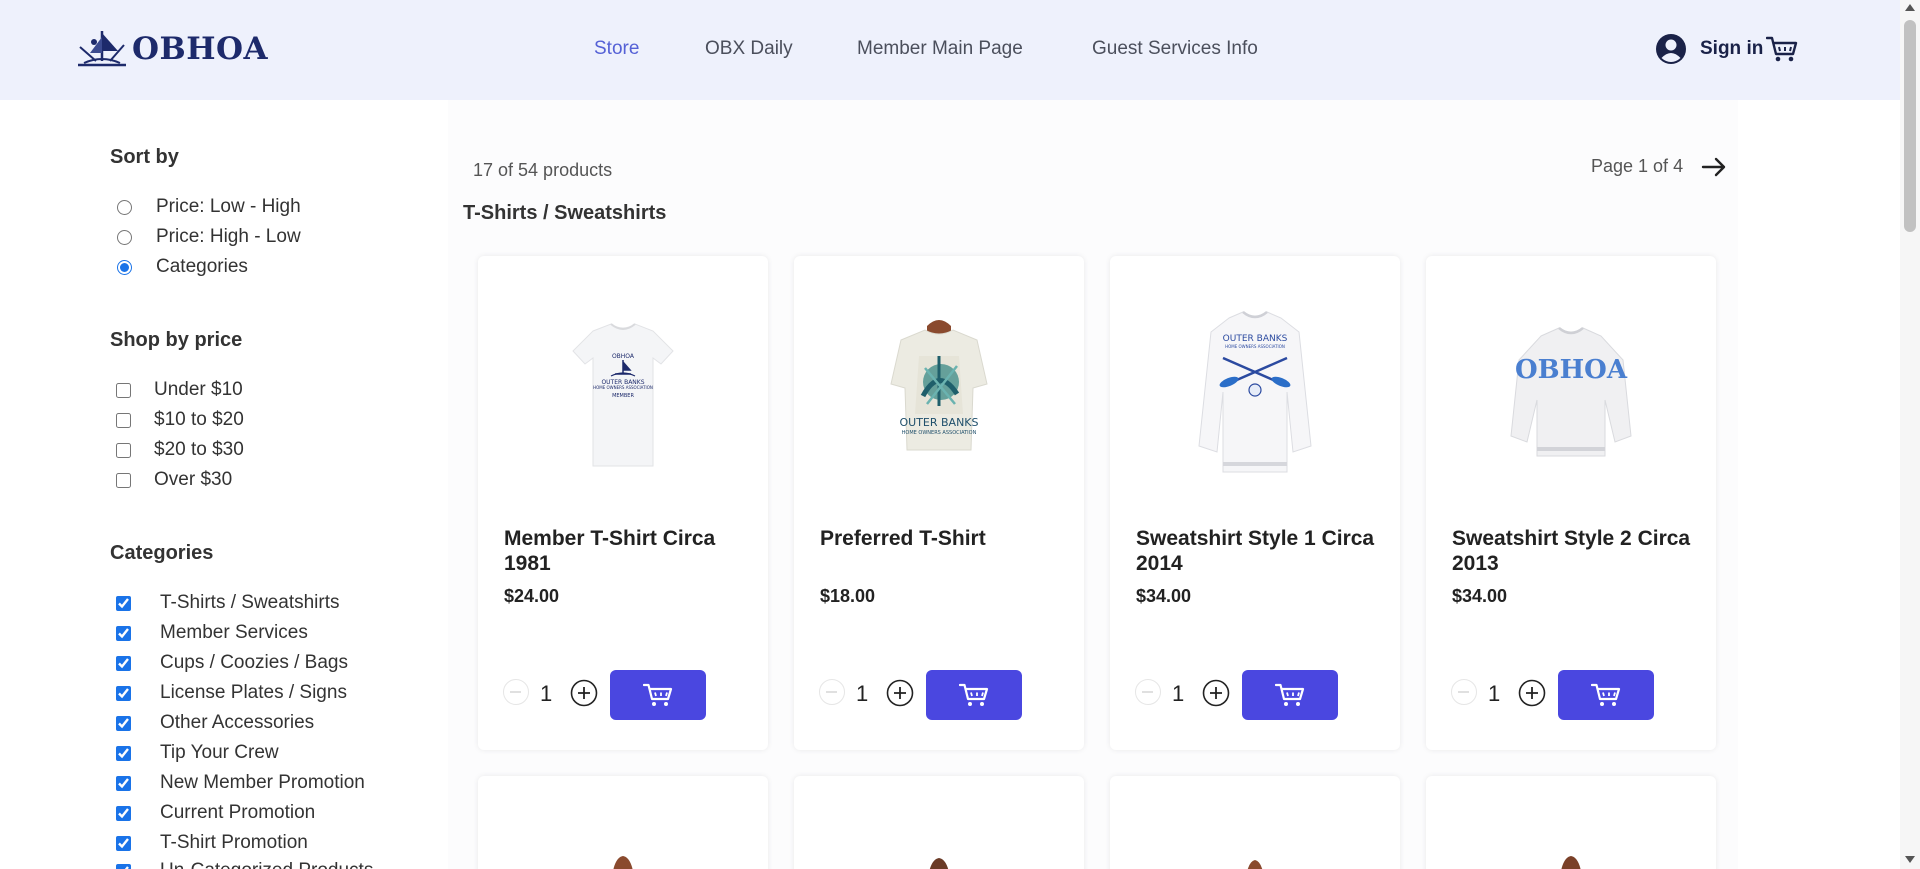 This screenshot has width=1920, height=869. What do you see at coordinates (1572, 551) in the screenshot?
I see `product-title: Sweatshirt Style 2 Circa 2013` at bounding box center [1572, 551].